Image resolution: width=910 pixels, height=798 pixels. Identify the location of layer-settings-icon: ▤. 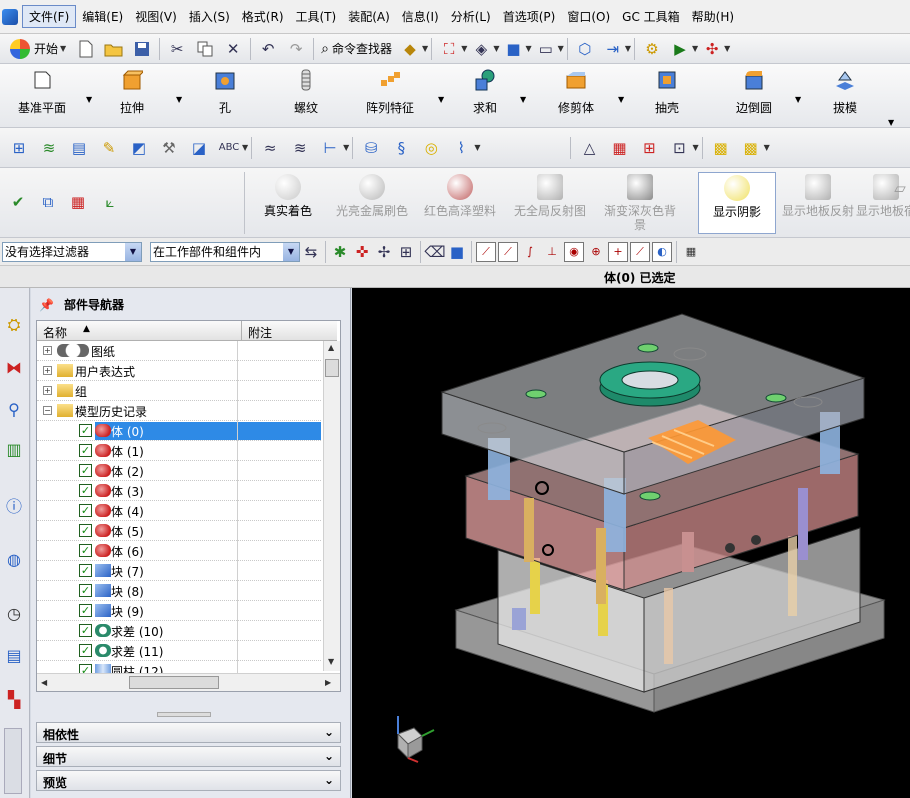
(79, 148).